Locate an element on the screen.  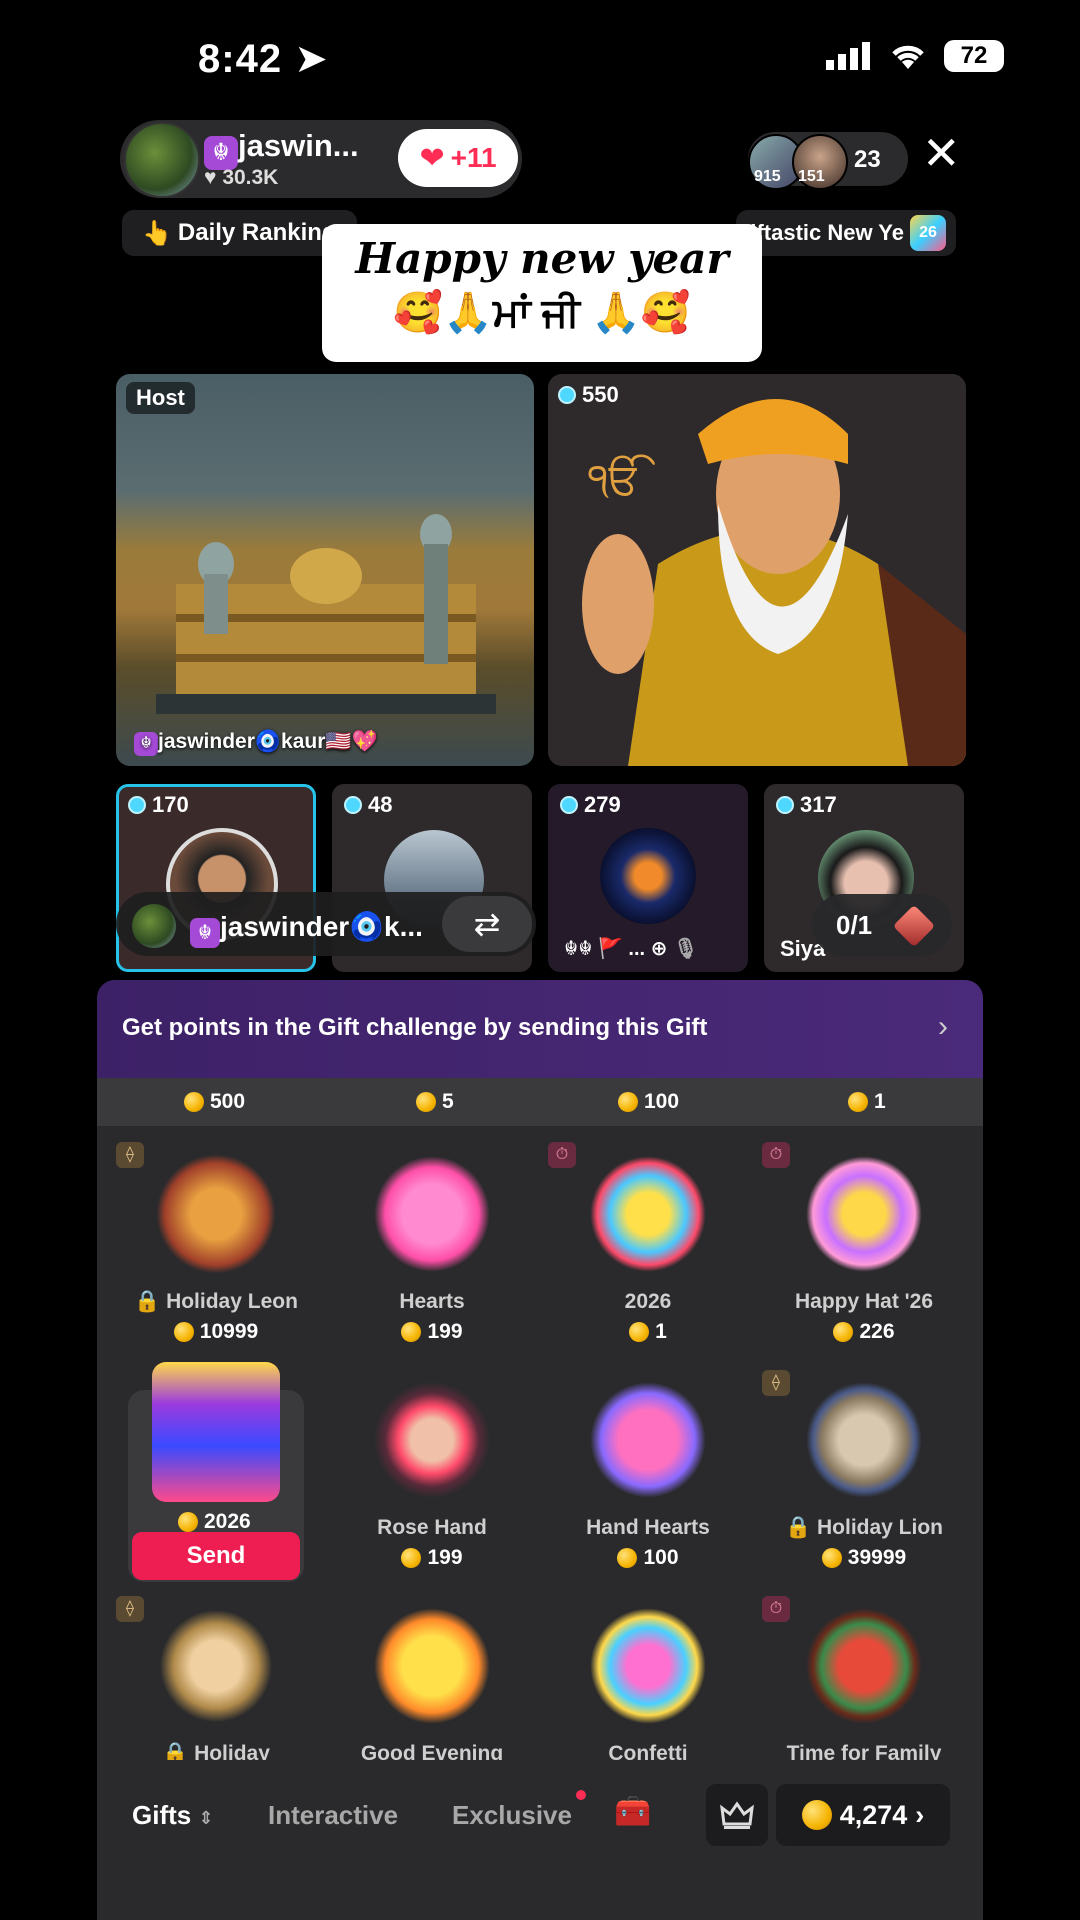
host-caption: ☬ jaswinder🧿kaur🇺🇸💖 is located at coordinates (256, 743).